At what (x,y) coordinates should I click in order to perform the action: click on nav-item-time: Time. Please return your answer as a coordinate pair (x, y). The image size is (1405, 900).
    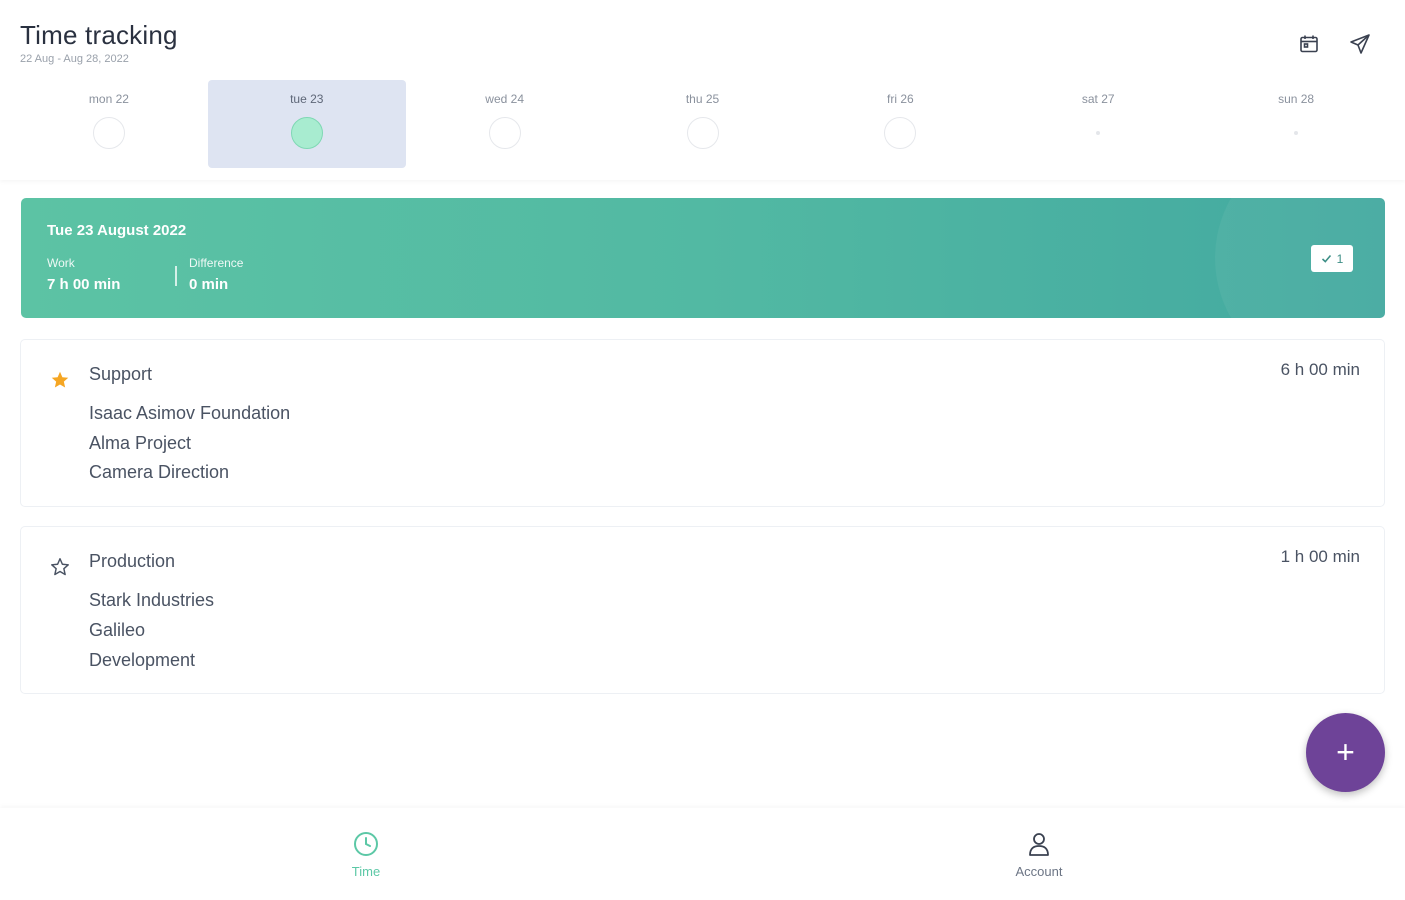
    Looking at the image, I should click on (366, 858).